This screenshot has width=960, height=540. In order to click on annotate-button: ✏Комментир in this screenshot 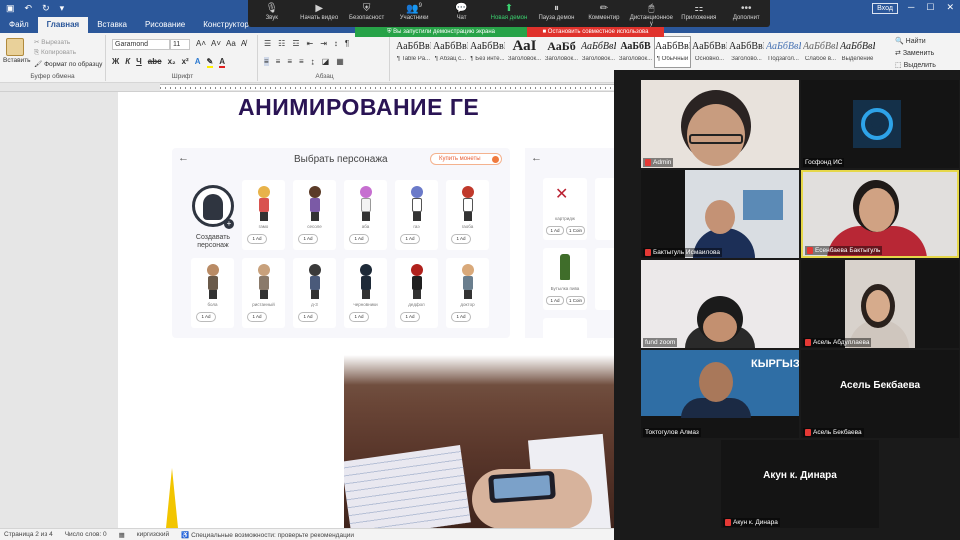, I will do `click(603, 13)`.